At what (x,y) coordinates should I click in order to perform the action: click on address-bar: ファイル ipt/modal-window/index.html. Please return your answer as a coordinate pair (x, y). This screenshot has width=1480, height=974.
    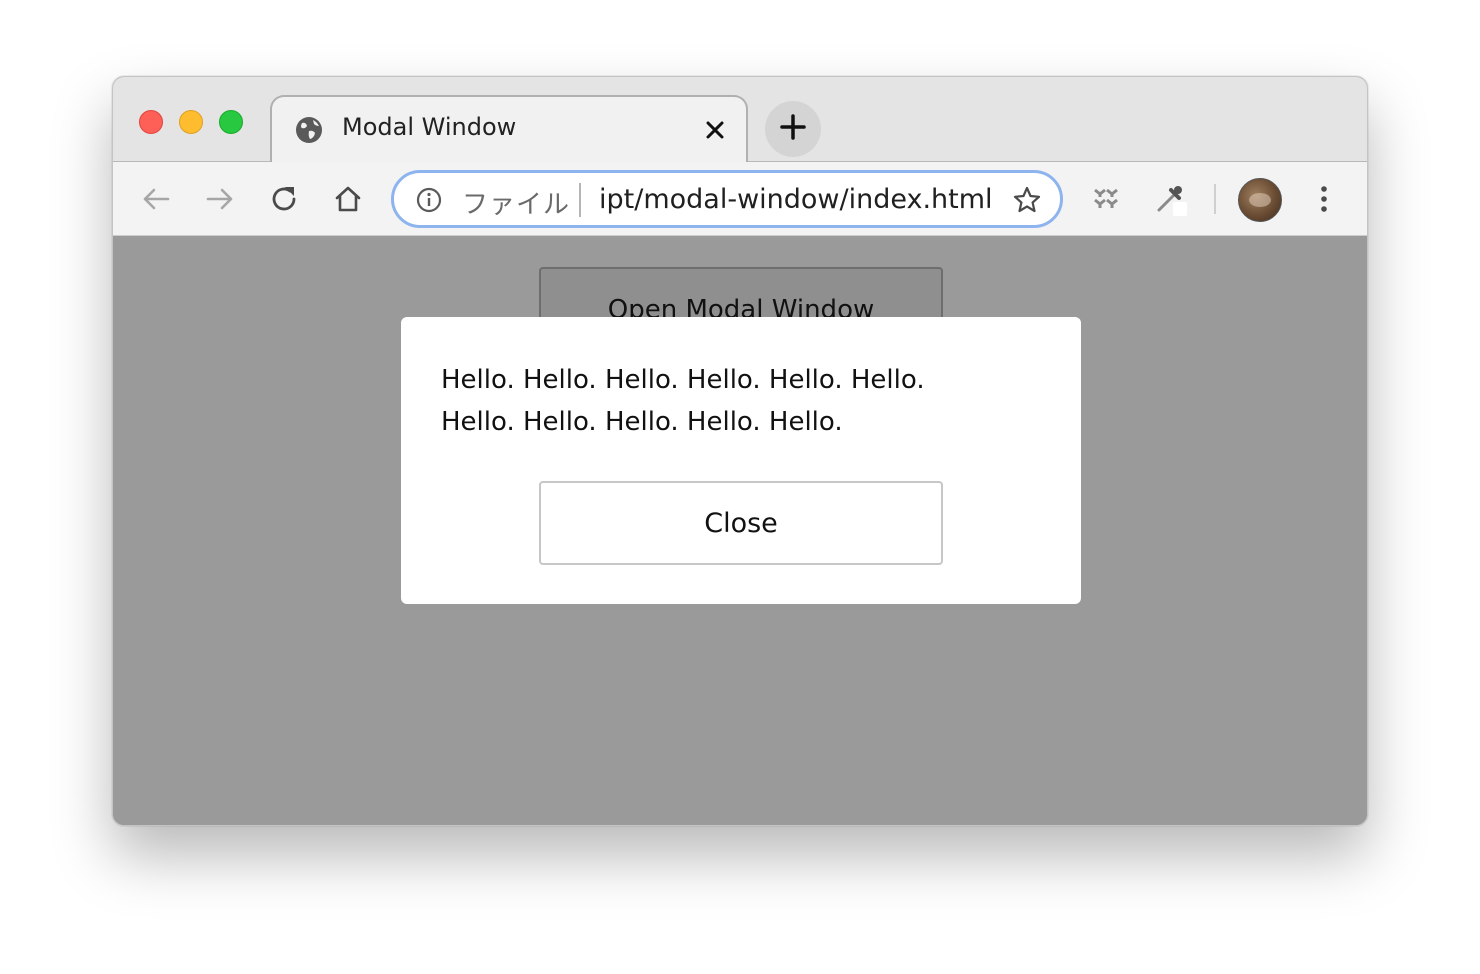
    Looking at the image, I should click on (727, 199).